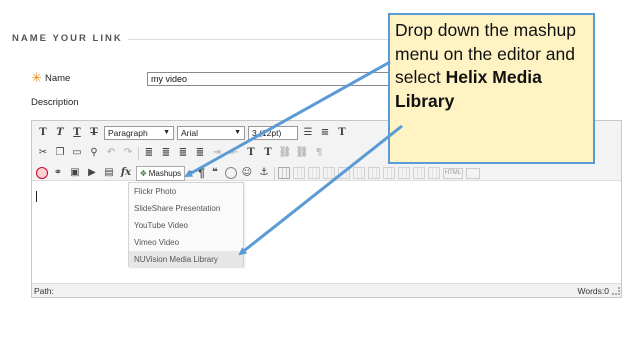 The height and width of the screenshot is (360, 640). I want to click on menu-item-slideshare: SlideShare Presentation, so click(186, 208).